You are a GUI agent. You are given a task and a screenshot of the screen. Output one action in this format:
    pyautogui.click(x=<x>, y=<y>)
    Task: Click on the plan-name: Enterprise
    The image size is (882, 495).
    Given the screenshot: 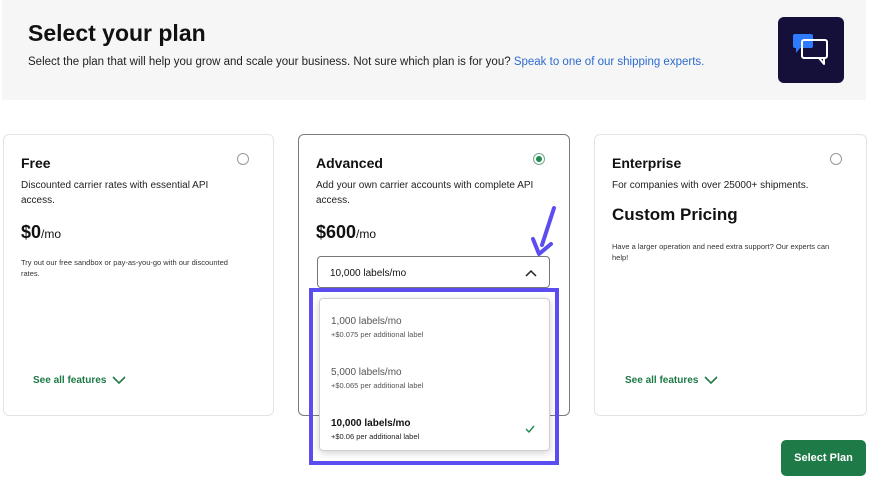 What is the action you would take?
    pyautogui.click(x=647, y=163)
    